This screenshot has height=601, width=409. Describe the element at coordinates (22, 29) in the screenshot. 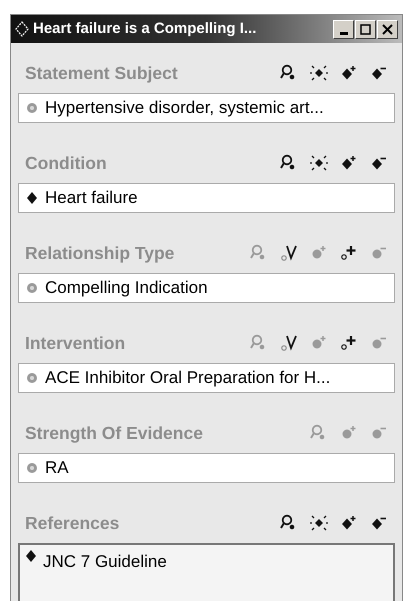

I see `diamond-outline-icon` at that location.